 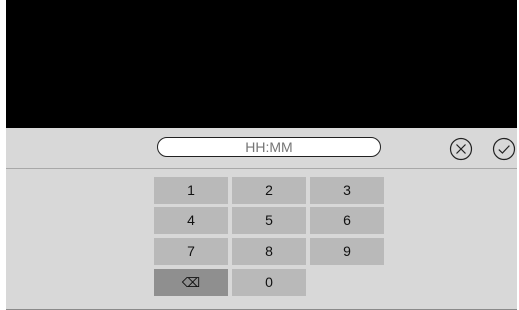 I want to click on key-3: 3, so click(x=347, y=190).